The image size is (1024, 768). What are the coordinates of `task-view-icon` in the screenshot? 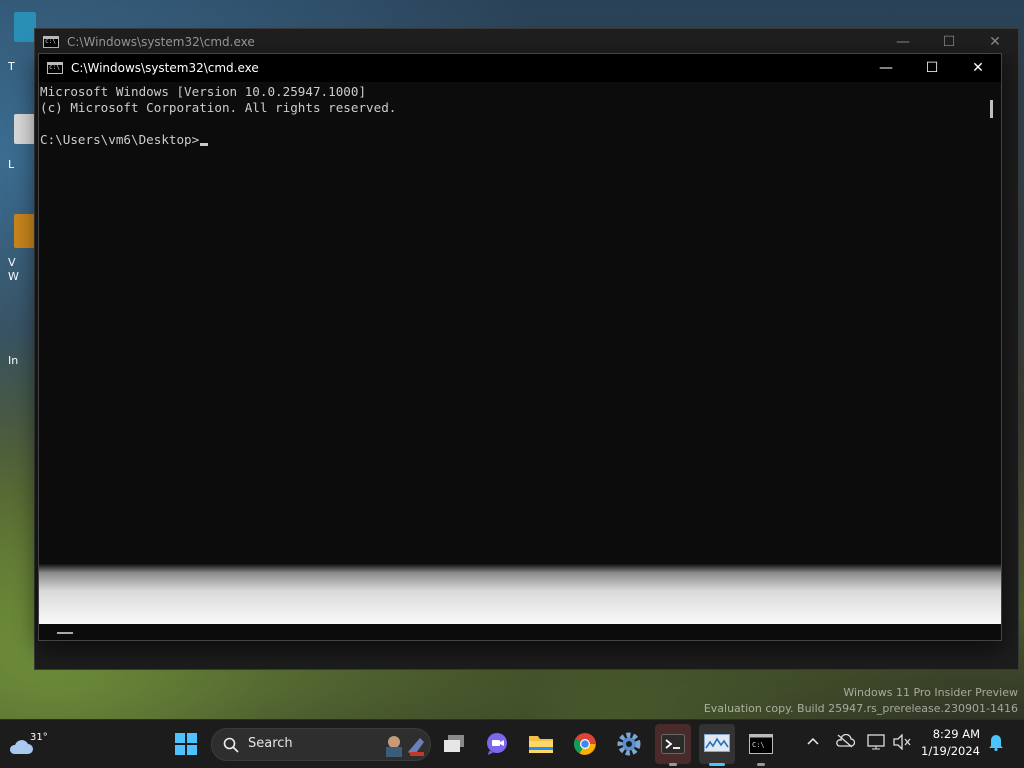 It's located at (454, 743).